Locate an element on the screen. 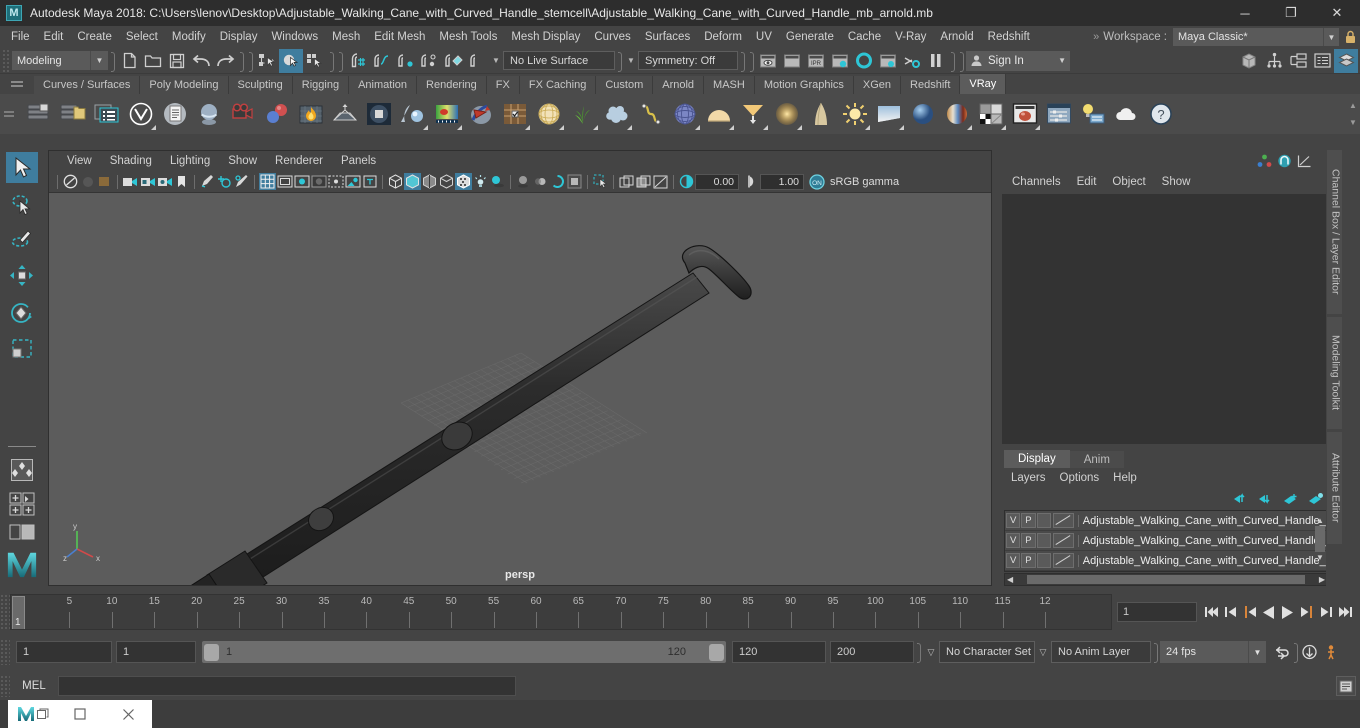 The height and width of the screenshot is (728, 1360). close-button: ✕ is located at coordinates (1337, 13).